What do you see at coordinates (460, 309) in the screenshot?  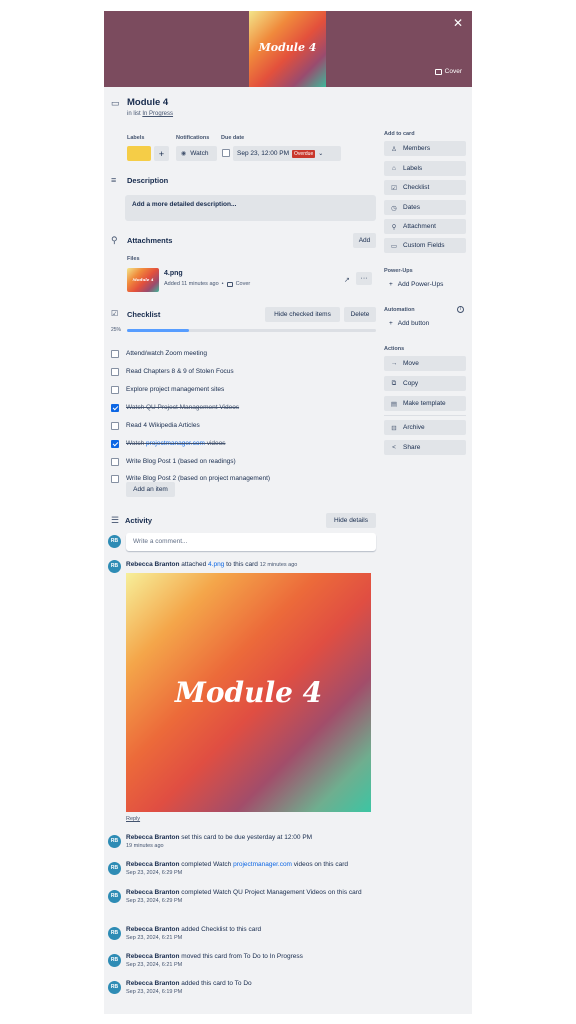 I see `info-icon: i` at bounding box center [460, 309].